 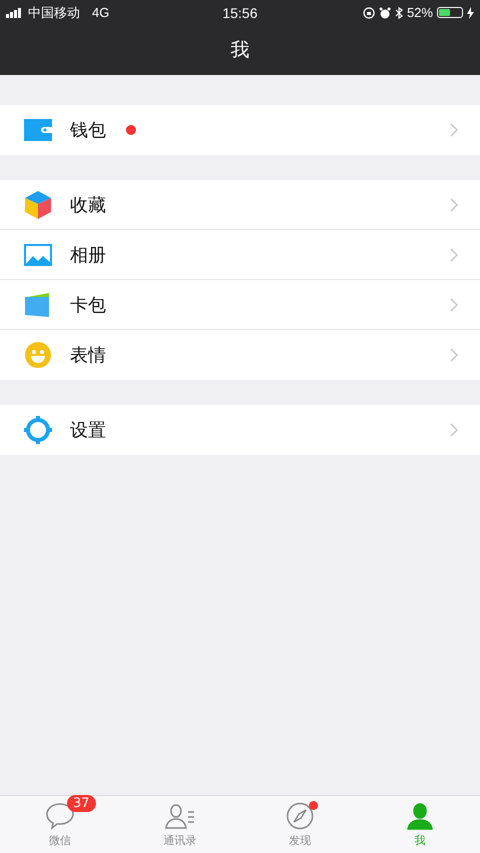 I want to click on battery-percent: 52%, so click(x=419, y=12).